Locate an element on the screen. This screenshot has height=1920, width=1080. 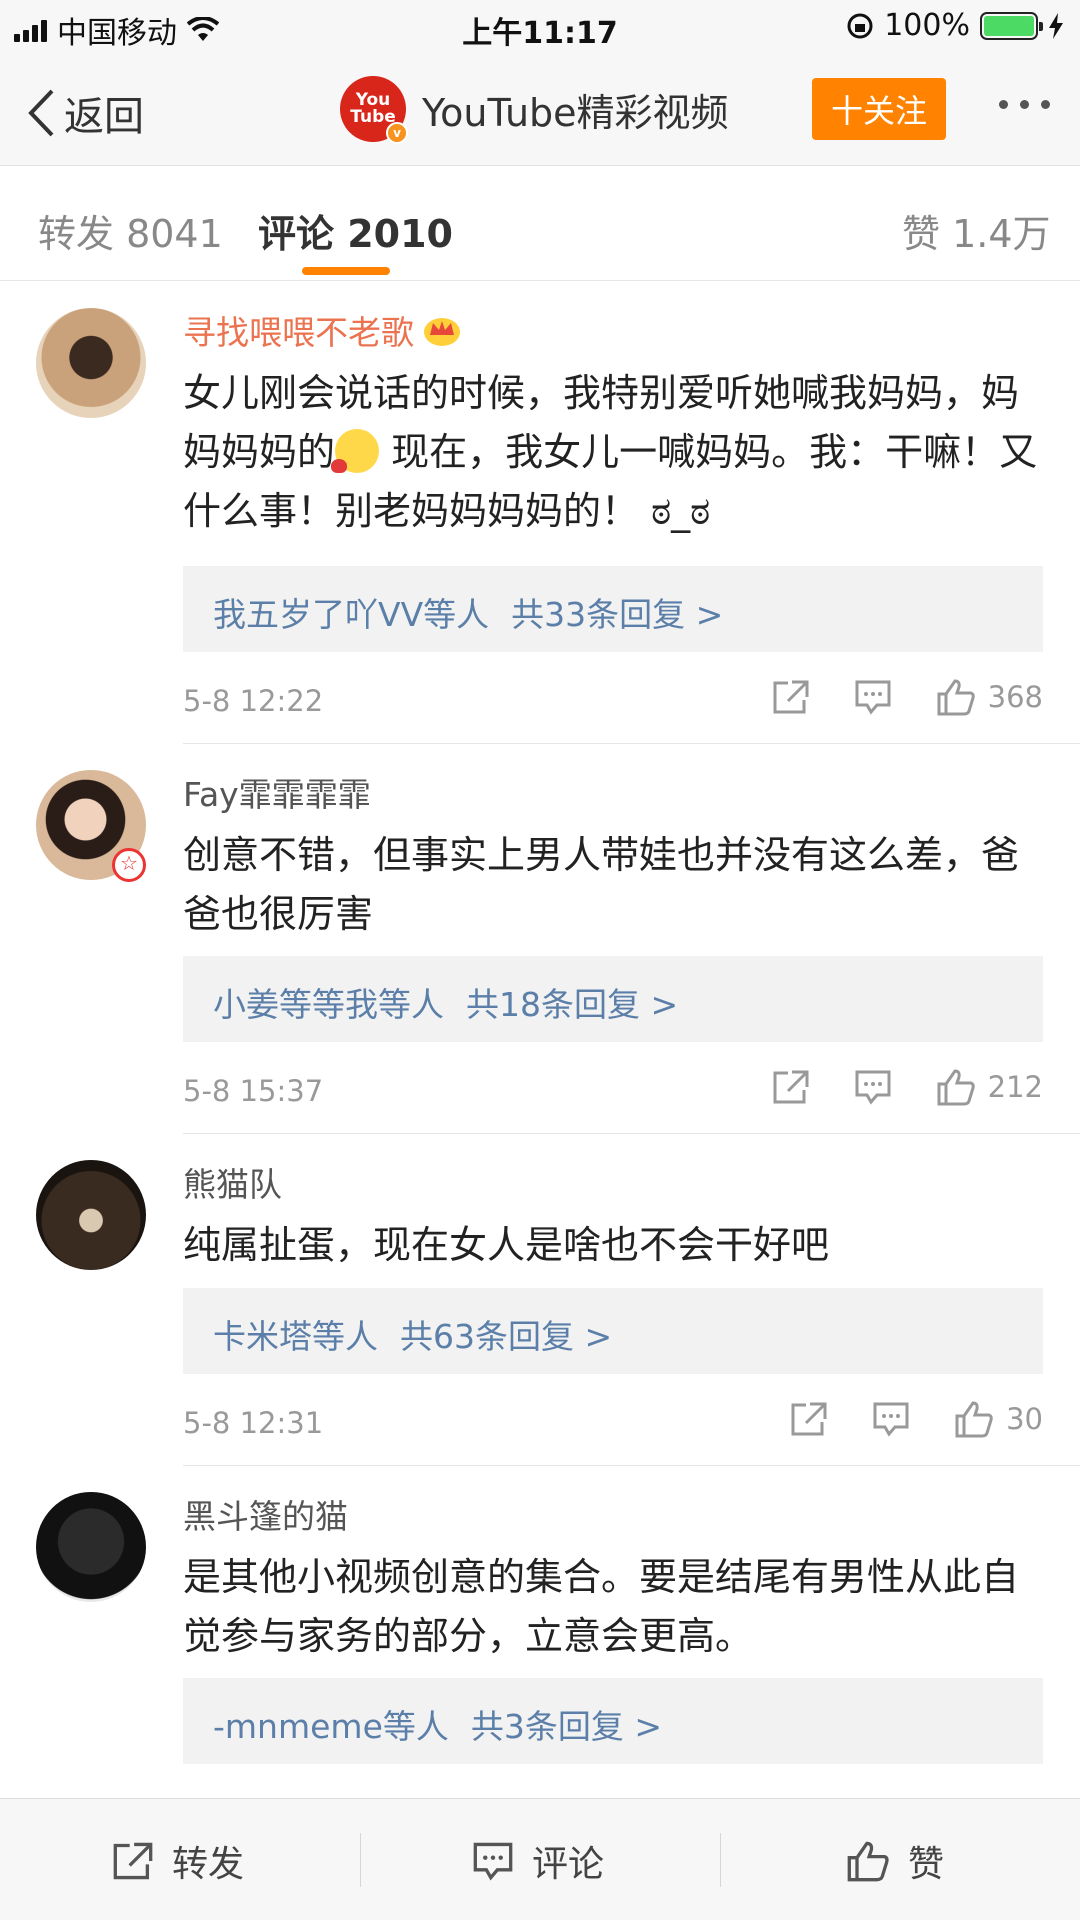
comment-time: 5-8 15:37 is located at coordinates (253, 1091).